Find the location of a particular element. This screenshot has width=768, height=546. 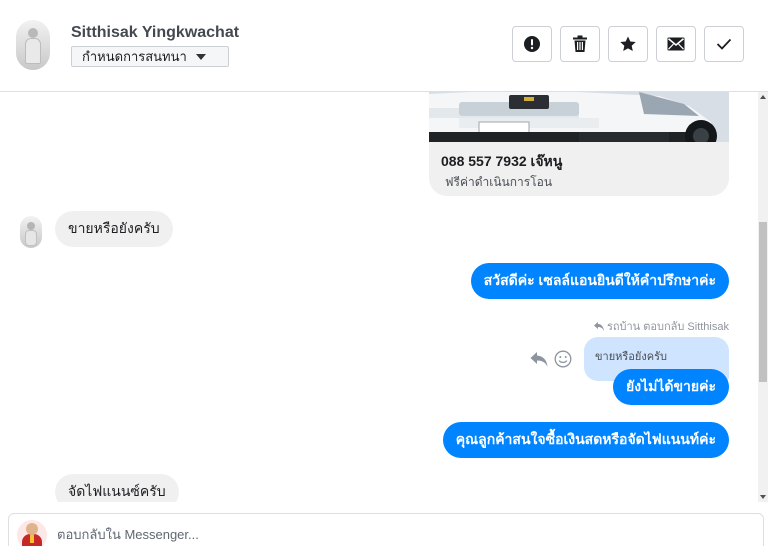

reply-composer is located at coordinates (386, 529).